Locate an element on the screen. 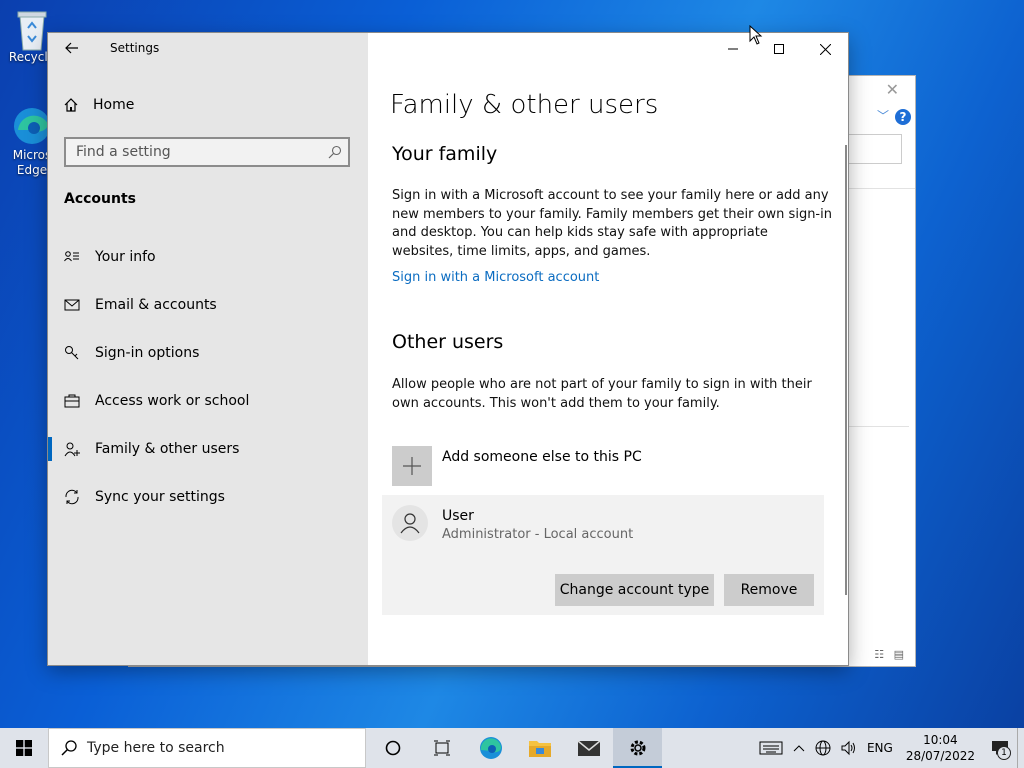  folder-icon is located at coordinates (539, 749).